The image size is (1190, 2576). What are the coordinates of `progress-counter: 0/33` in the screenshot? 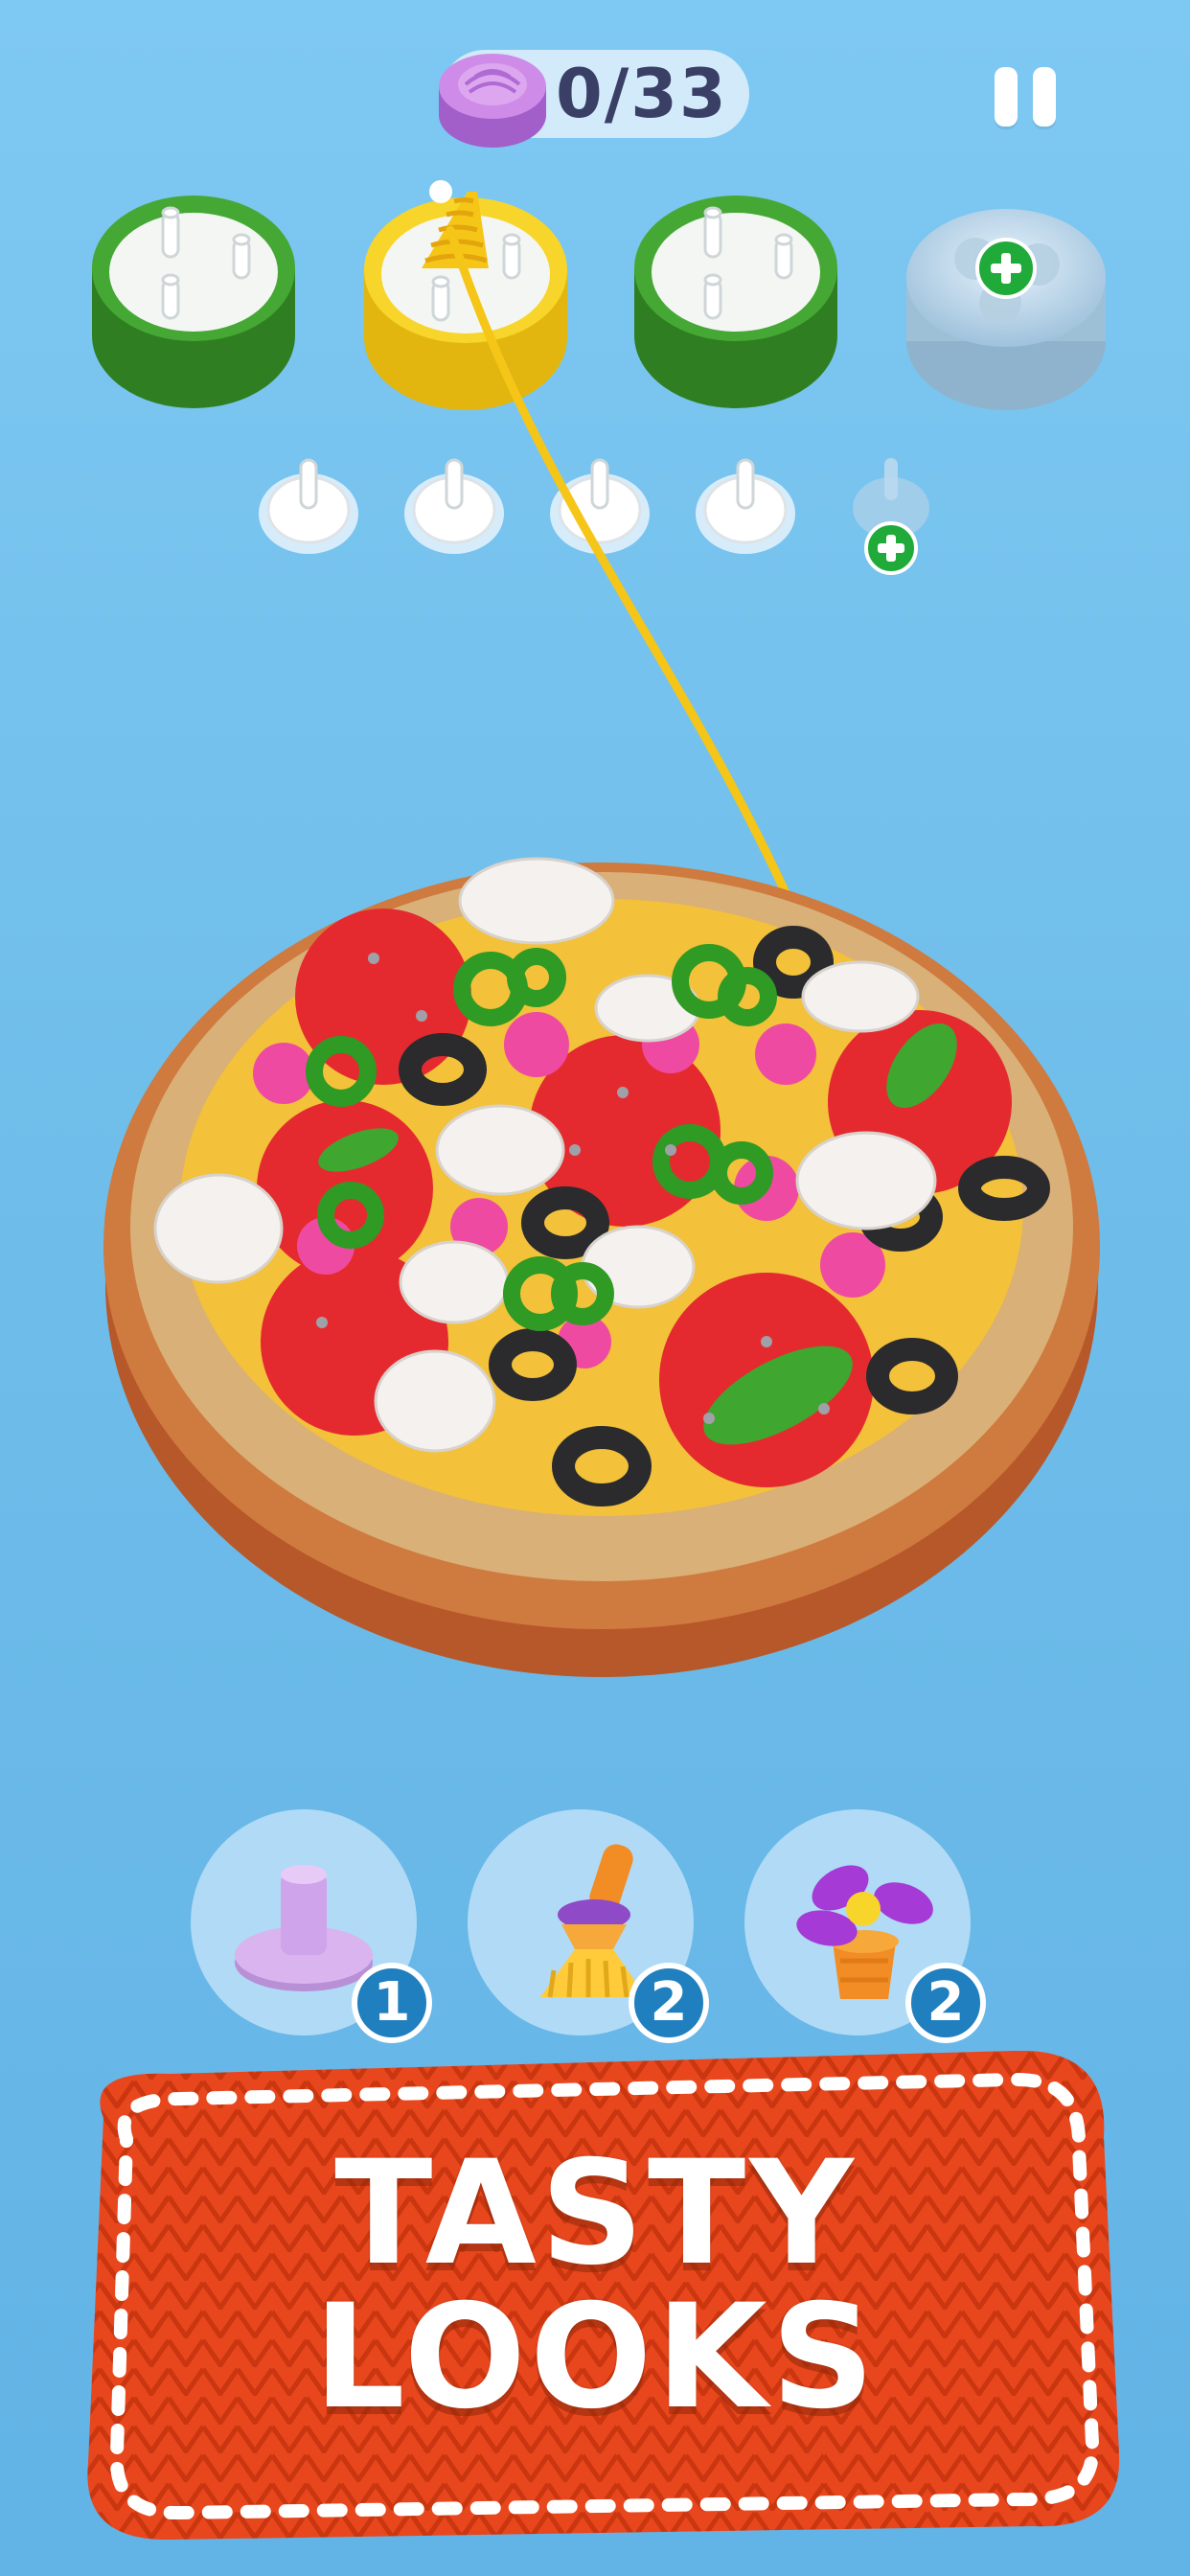 It's located at (642, 94).